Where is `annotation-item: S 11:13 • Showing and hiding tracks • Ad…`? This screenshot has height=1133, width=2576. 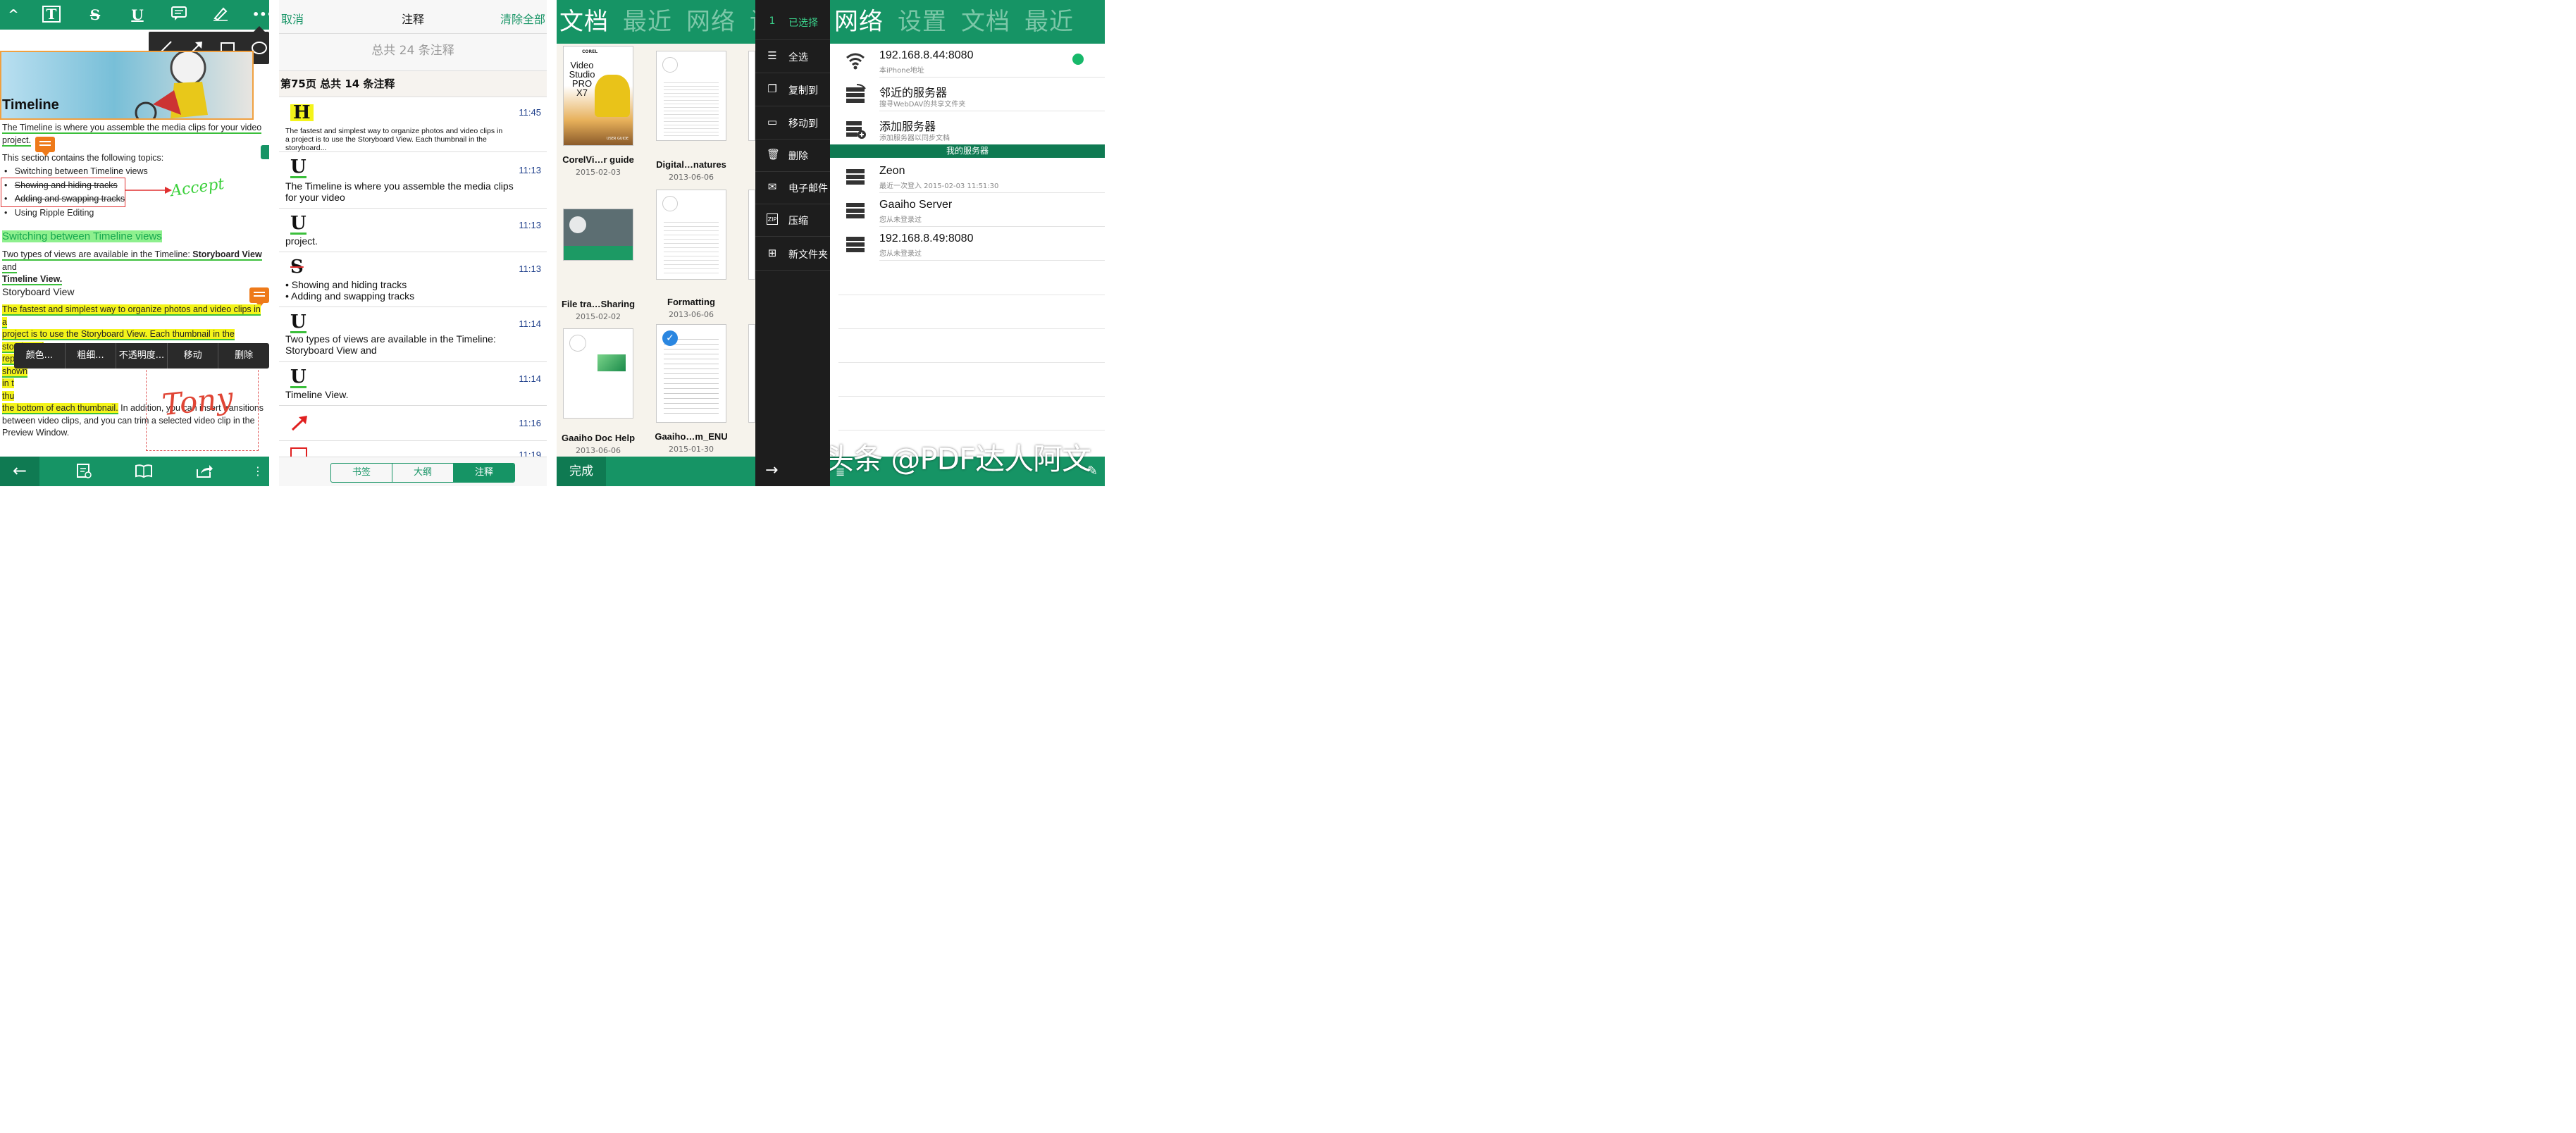
annotation-item: S 11:13 • Showing and hiding tracks • Ad… is located at coordinates (413, 279).